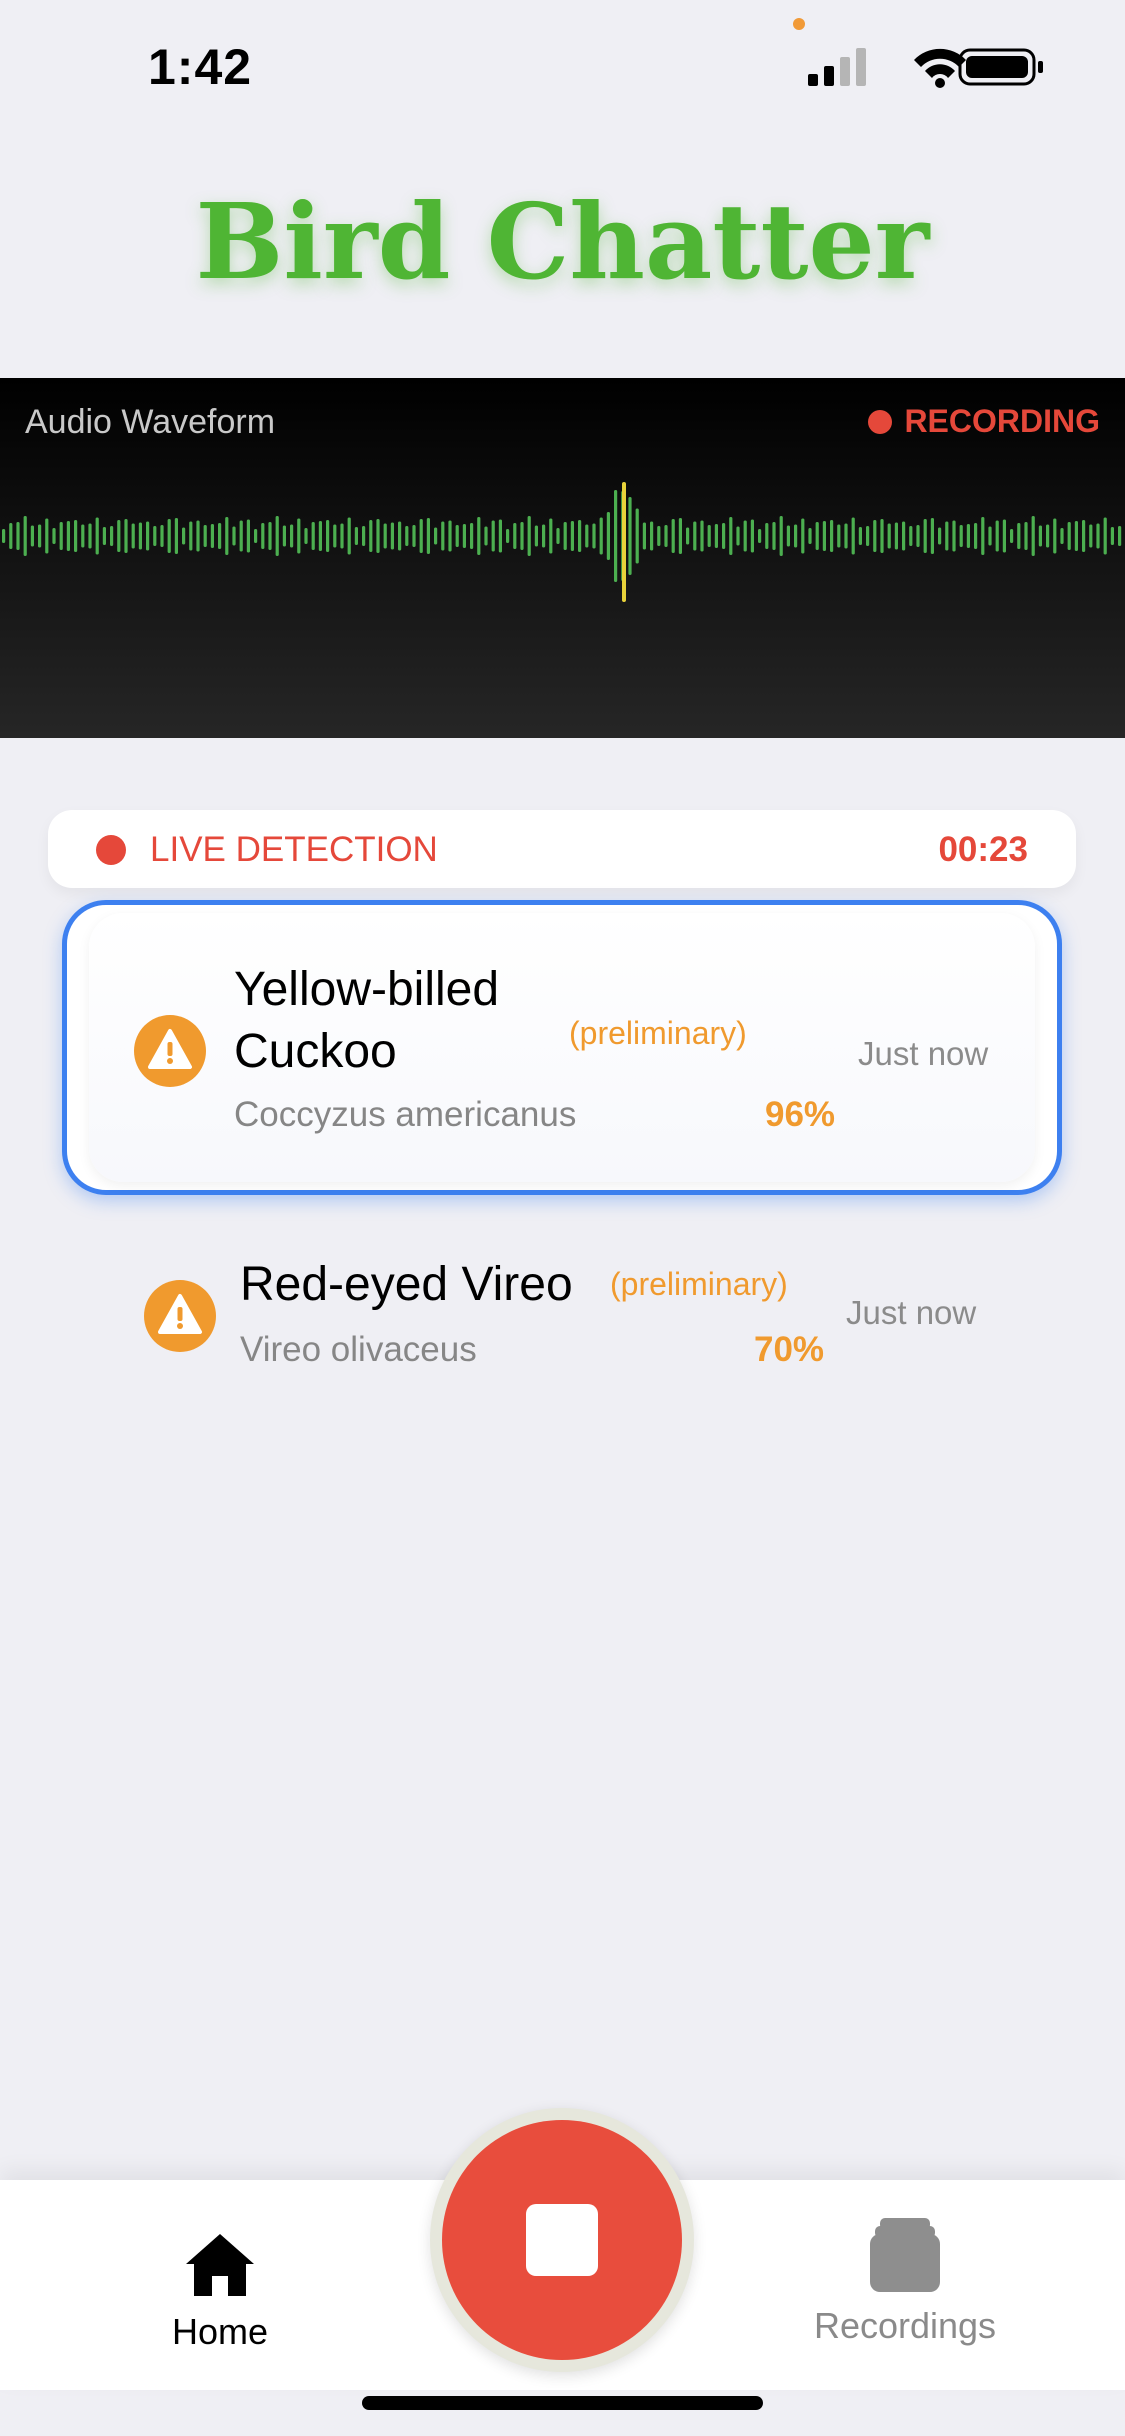 Image resolution: width=1125 pixels, height=2436 pixels. I want to click on wifi-icon, so click(940, 68).